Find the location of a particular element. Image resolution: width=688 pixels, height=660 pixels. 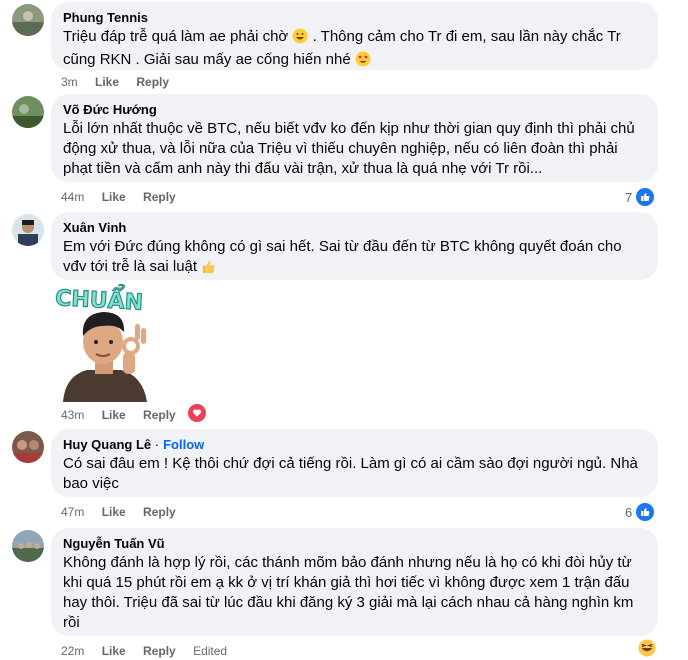

sticker: CHUẨN is located at coordinates (110, 341).